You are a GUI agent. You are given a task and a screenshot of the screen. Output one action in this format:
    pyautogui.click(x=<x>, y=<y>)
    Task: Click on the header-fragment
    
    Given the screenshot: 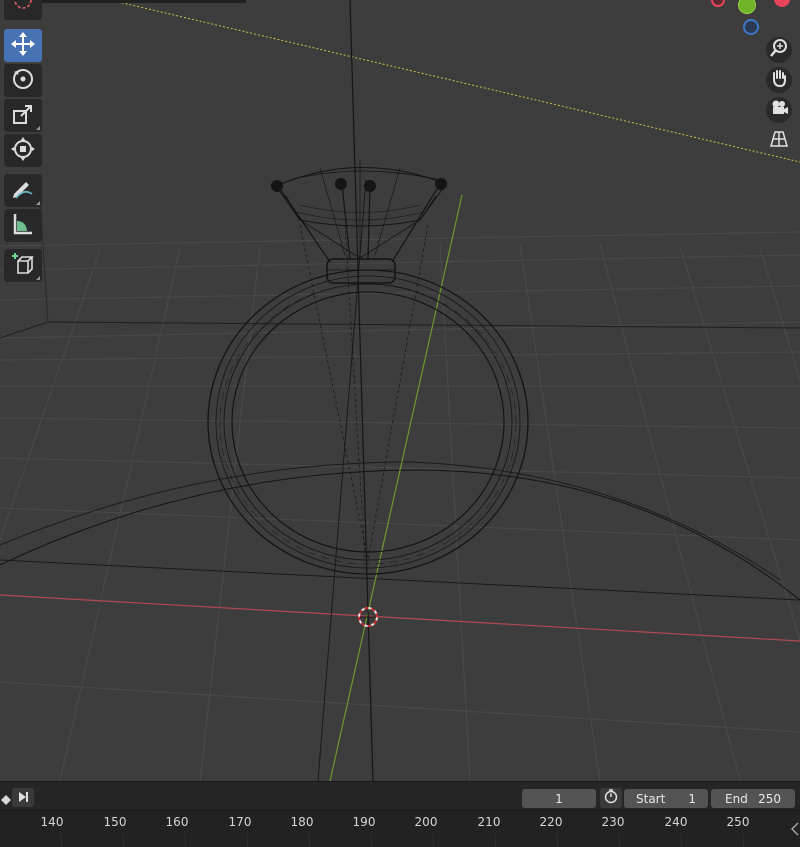 What is the action you would take?
    pyautogui.click(x=138, y=1)
    